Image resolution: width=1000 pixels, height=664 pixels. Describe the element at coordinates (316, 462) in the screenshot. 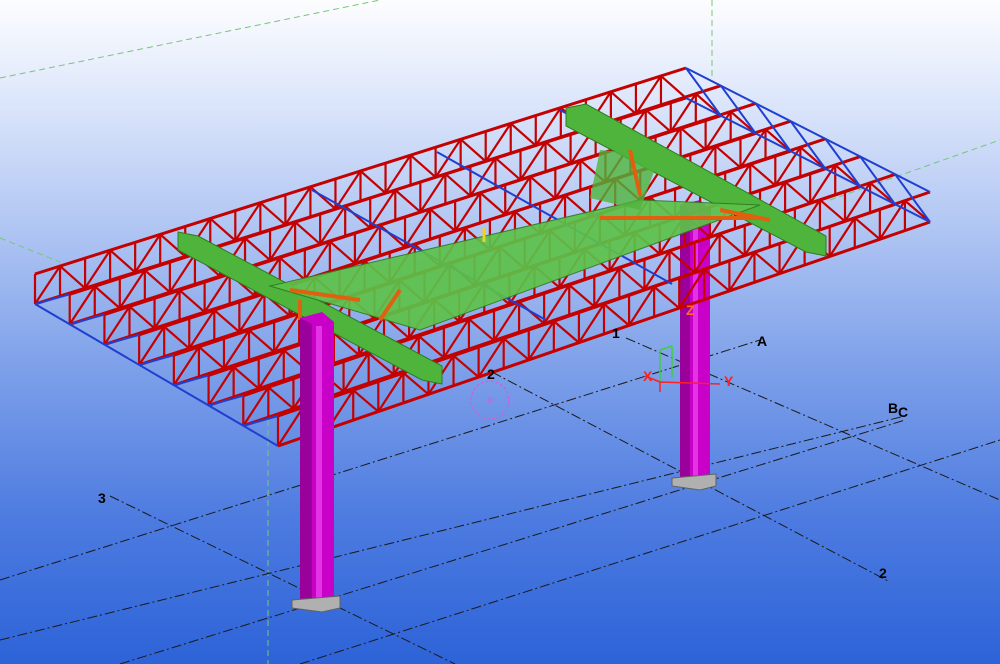

I see `column-near` at that location.